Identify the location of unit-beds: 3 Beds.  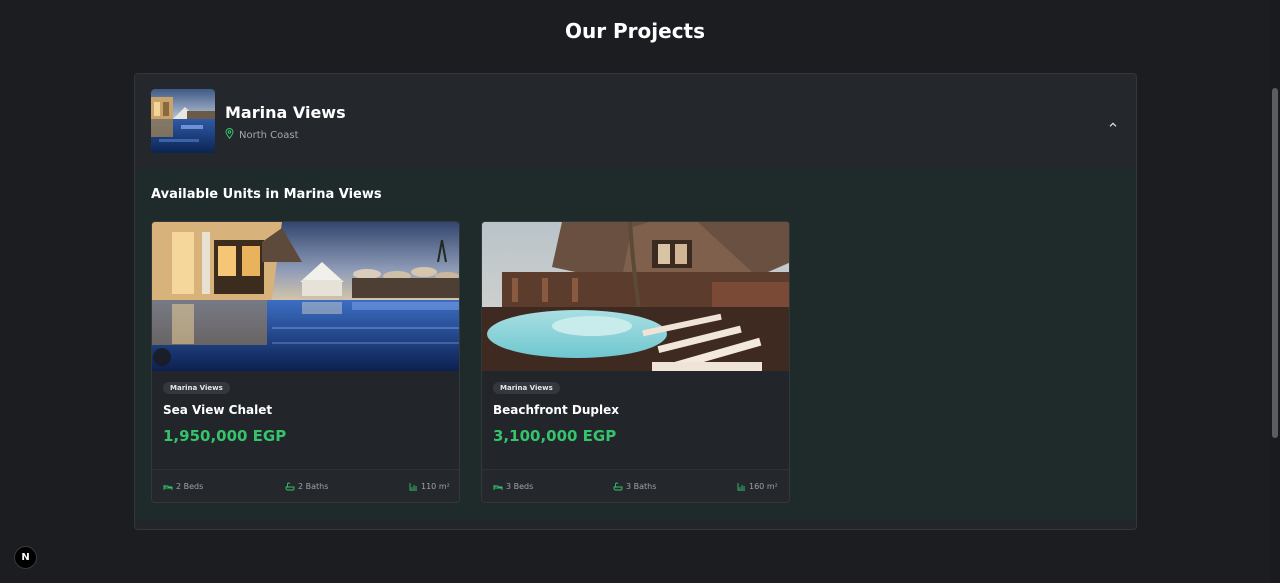
(513, 486).